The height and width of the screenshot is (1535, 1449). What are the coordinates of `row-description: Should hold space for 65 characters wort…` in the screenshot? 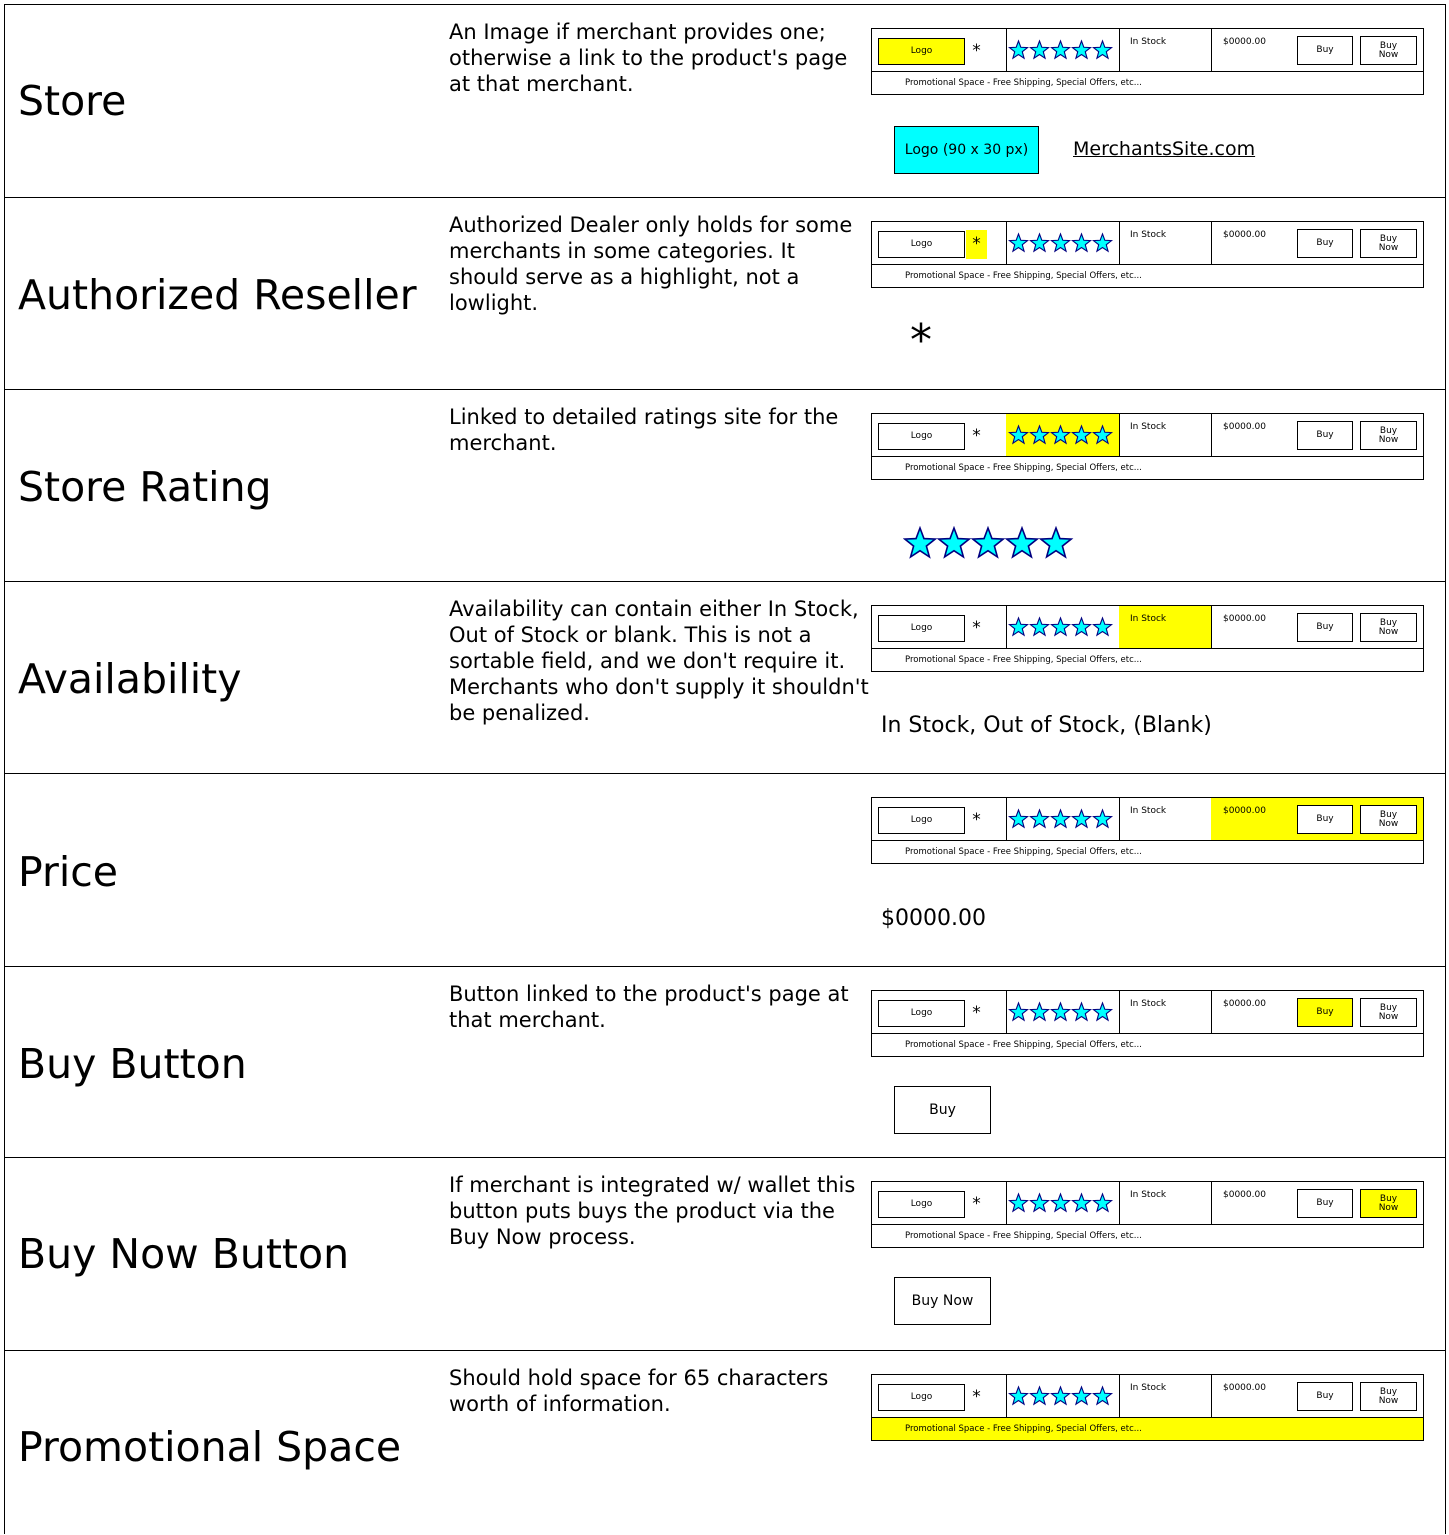 It's located at (639, 1391).